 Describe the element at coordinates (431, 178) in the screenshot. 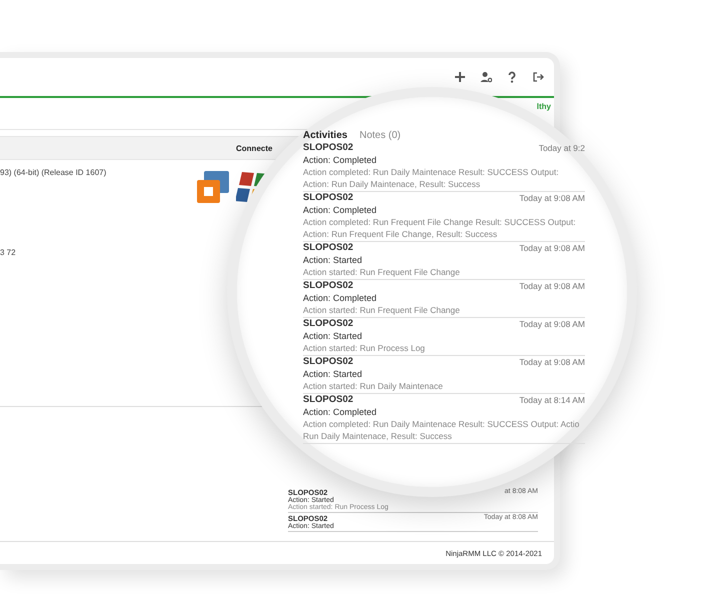

I see `activity-detail: Action completed: Run Daily Maintenace Result: SUCCESS Output: Action: Run Daily Maintenace, Result: Success` at that location.